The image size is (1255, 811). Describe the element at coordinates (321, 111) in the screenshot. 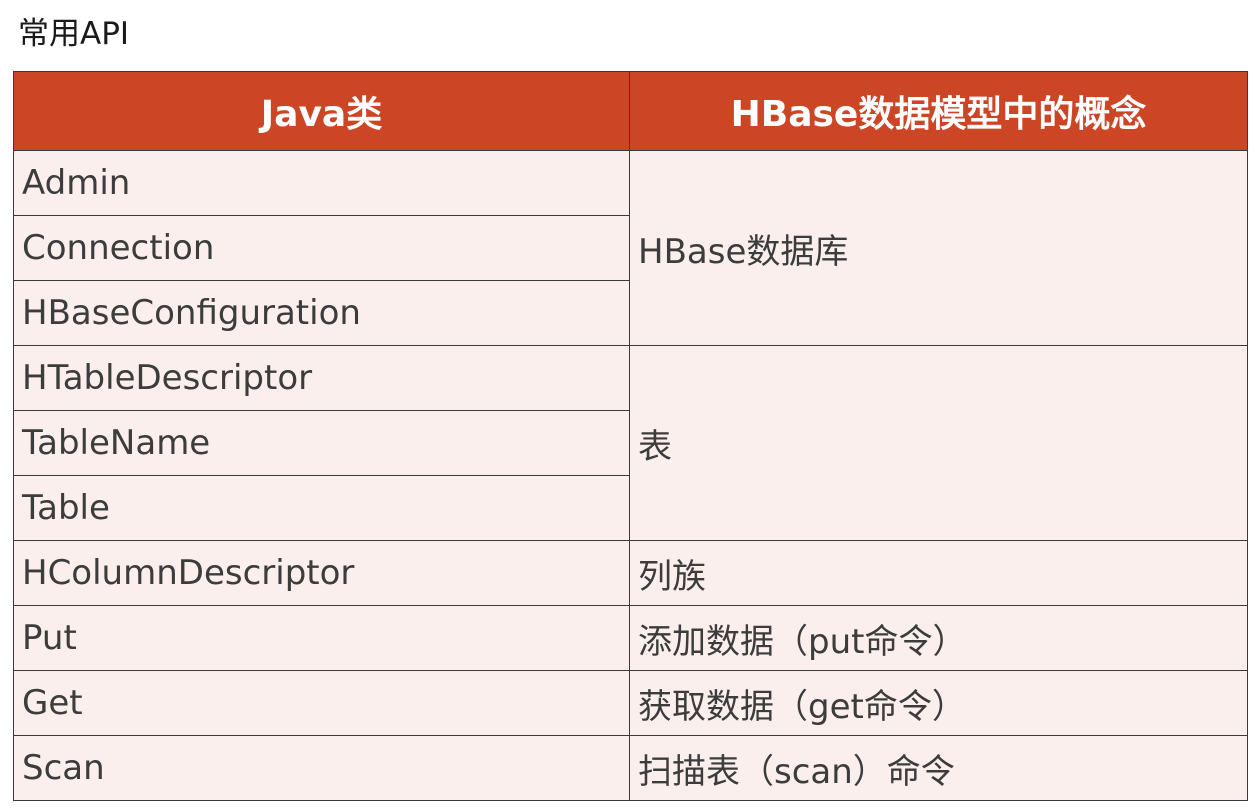

I see `column-header-java-class: Java类` at that location.